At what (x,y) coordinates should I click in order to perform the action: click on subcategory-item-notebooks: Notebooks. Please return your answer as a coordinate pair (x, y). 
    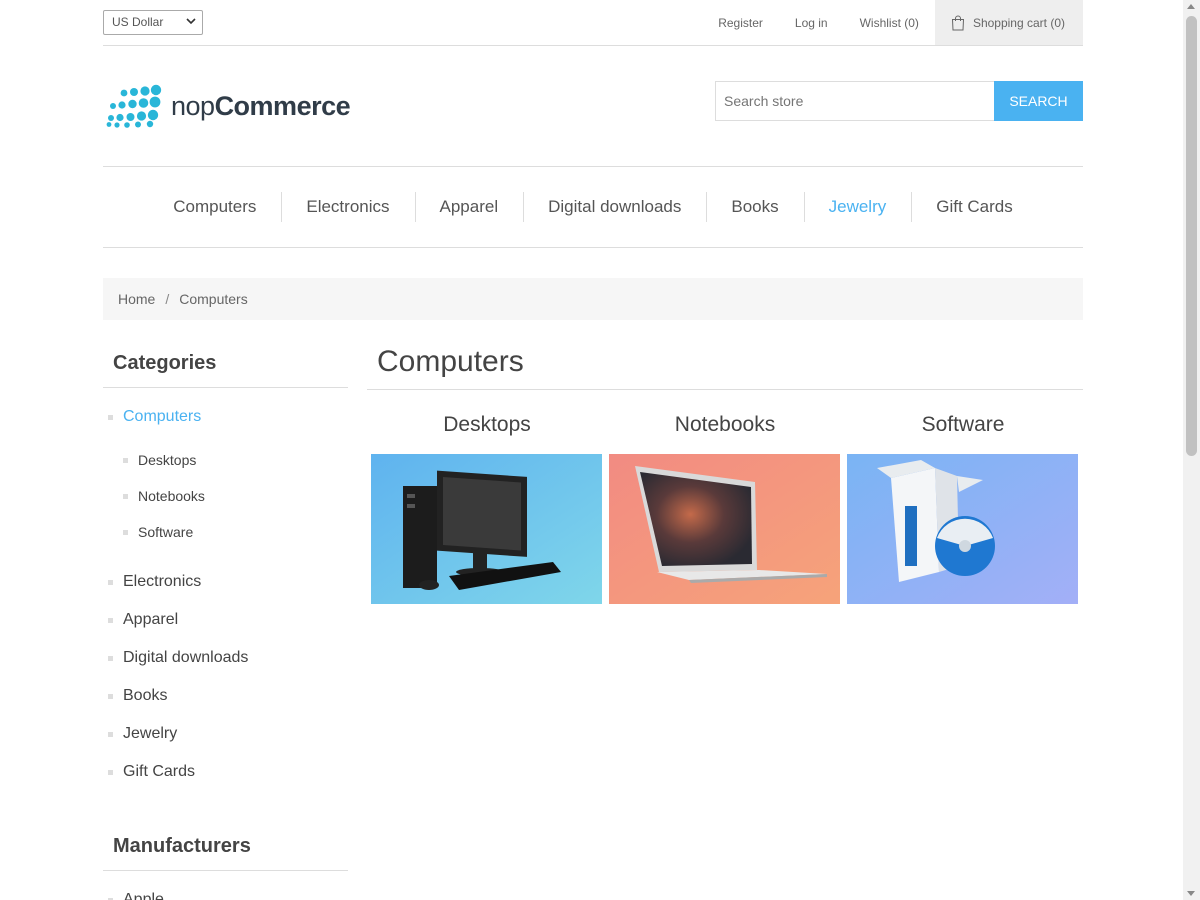
    Looking at the image, I should click on (225, 504).